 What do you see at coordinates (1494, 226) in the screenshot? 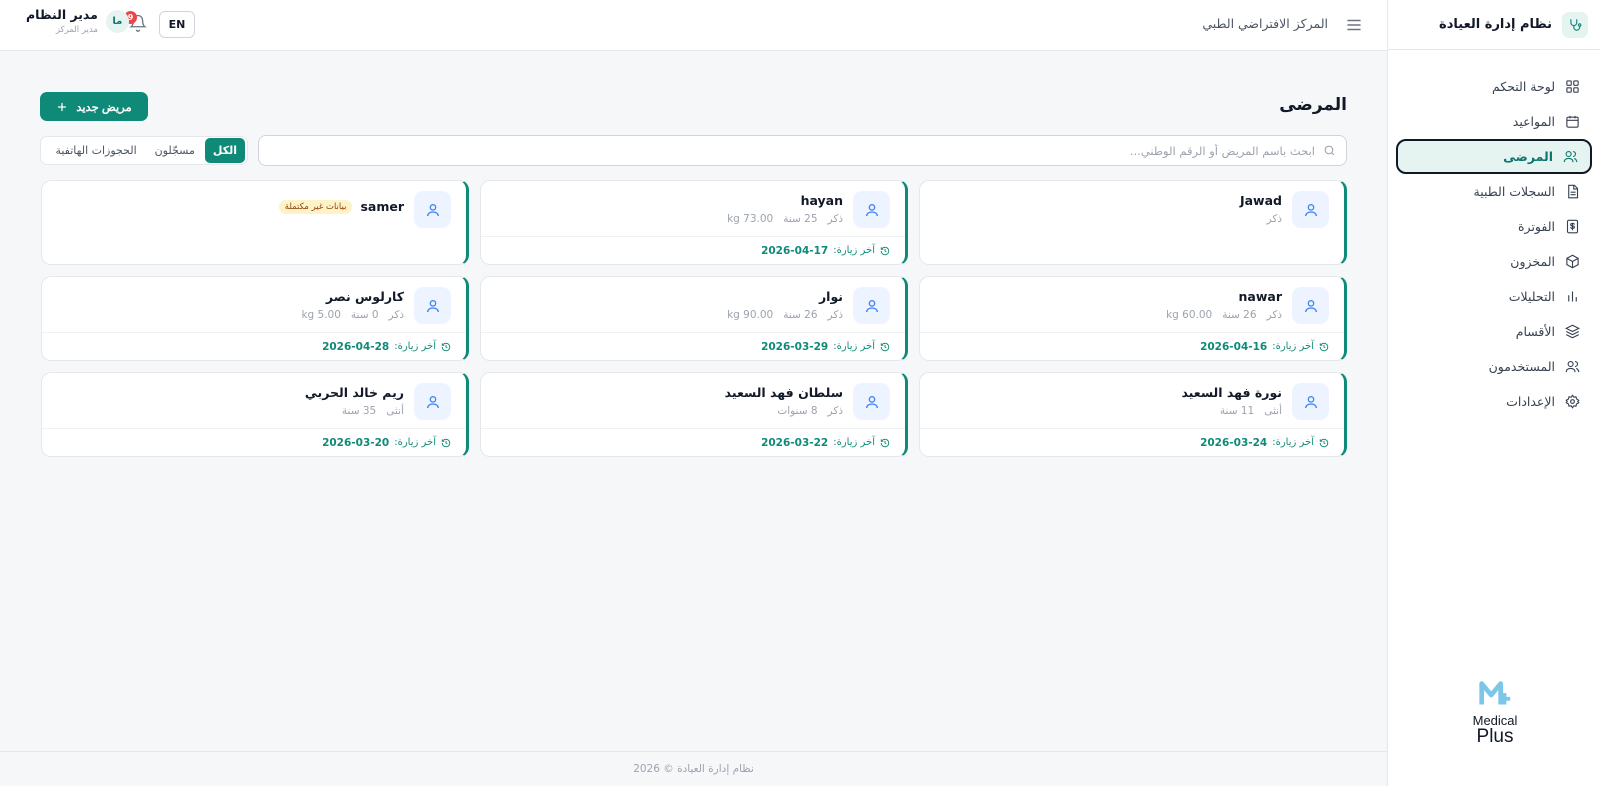
I see `sidebar-item-billing: الفوترة` at bounding box center [1494, 226].